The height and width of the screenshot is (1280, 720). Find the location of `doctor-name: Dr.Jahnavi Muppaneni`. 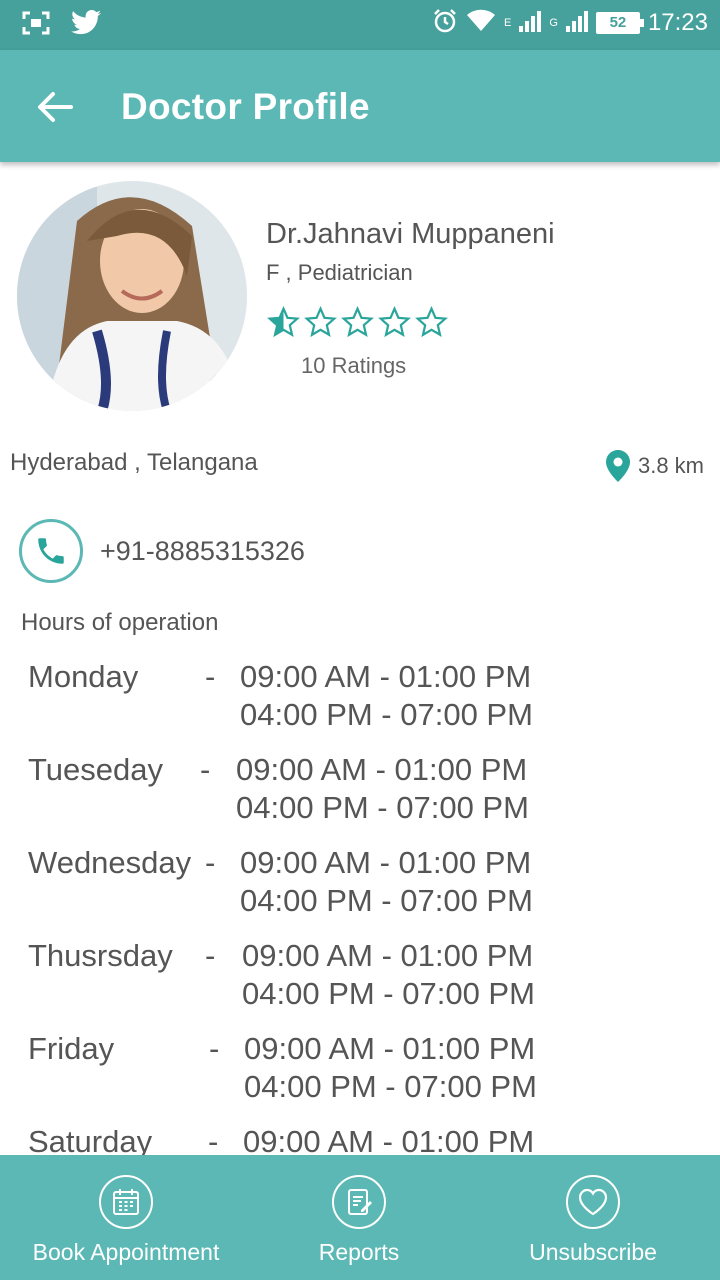

doctor-name: Dr.Jahnavi Muppaneni is located at coordinates (410, 234).